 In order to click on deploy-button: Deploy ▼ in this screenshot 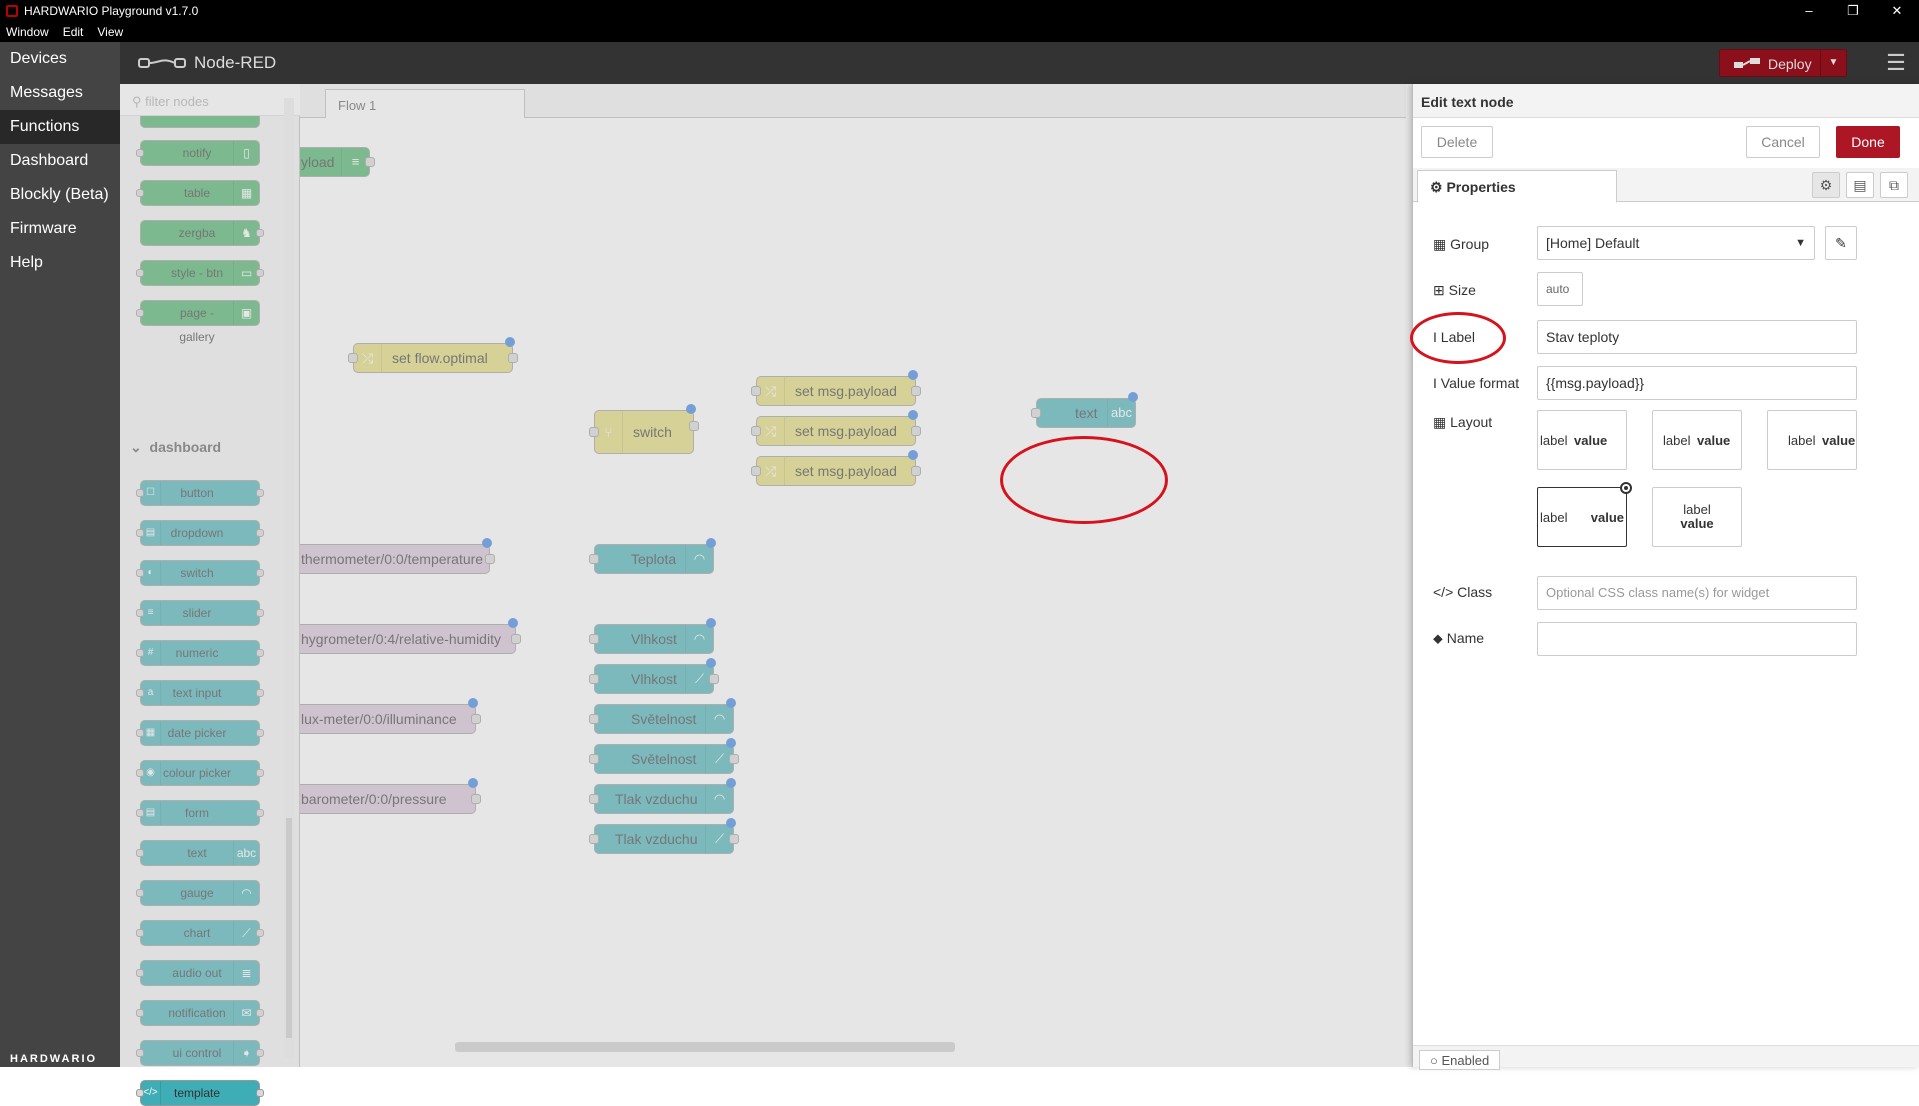, I will do `click(1783, 63)`.